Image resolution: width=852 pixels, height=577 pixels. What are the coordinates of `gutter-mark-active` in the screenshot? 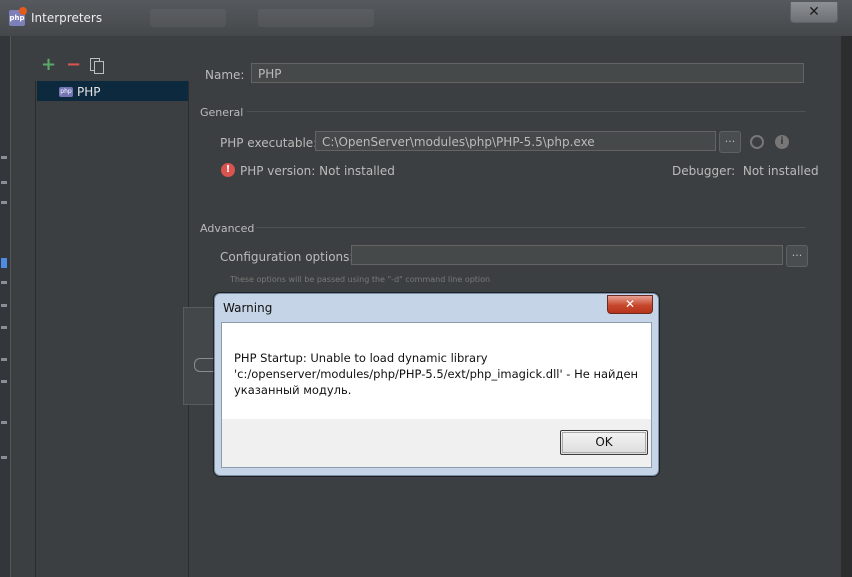 It's located at (4, 263).